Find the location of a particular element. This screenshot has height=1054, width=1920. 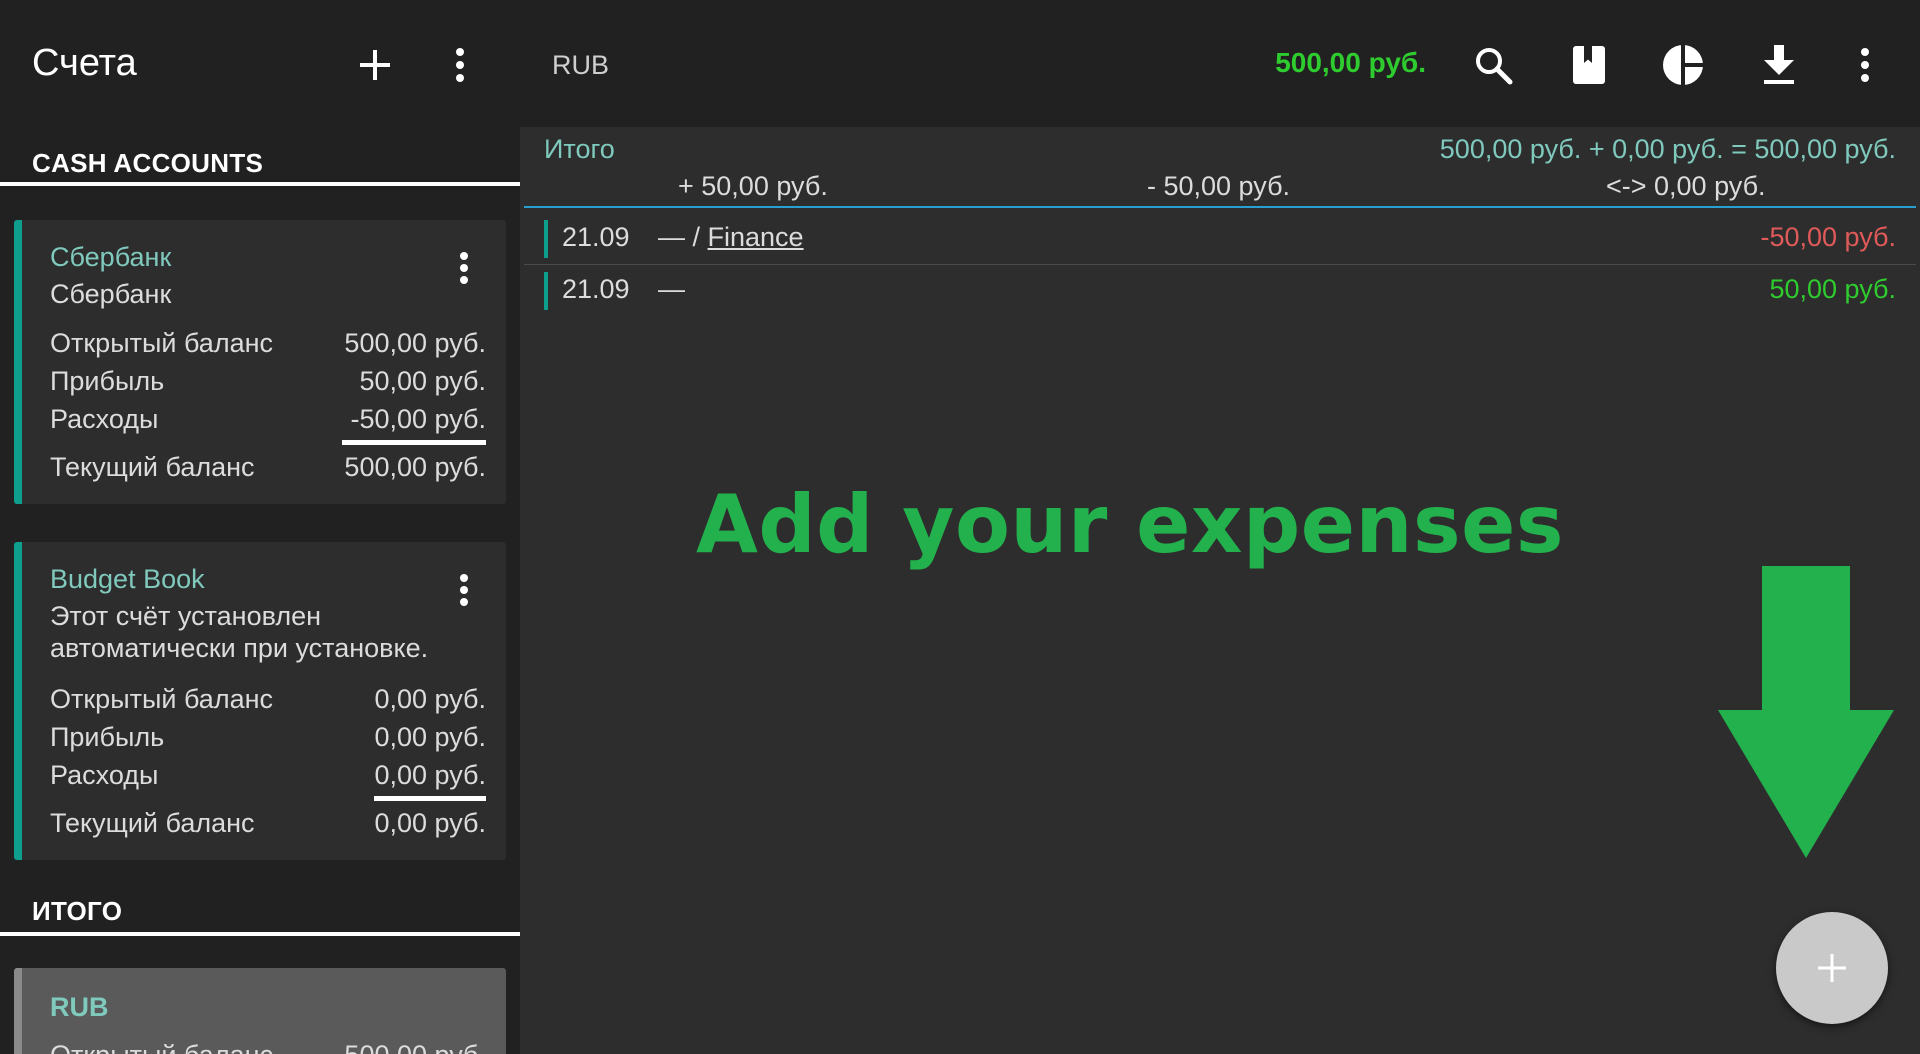

total-balance: 500,00 руб. is located at coordinates (1350, 62).